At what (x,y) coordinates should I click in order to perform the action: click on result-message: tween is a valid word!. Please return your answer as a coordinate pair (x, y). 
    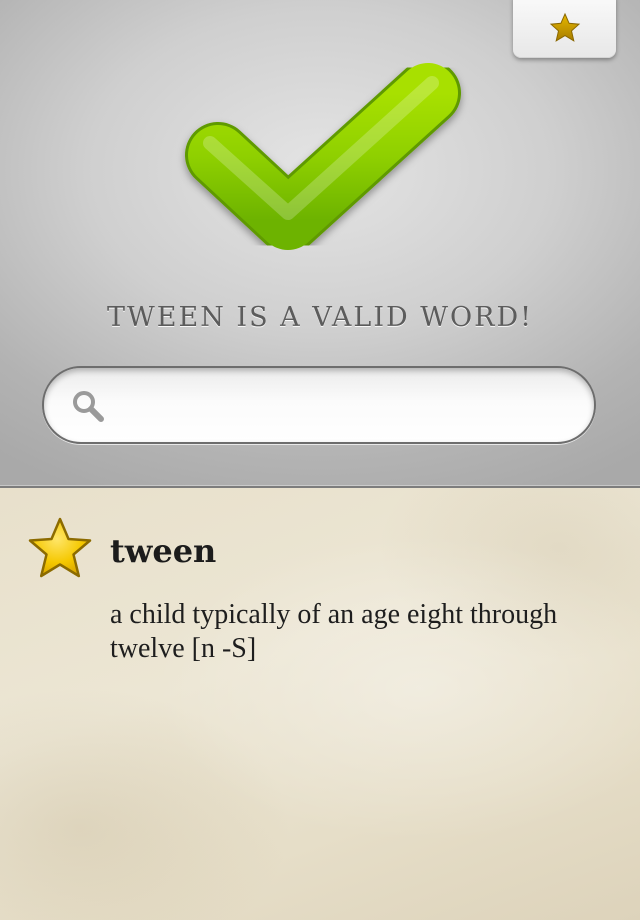
    Looking at the image, I should click on (320, 317).